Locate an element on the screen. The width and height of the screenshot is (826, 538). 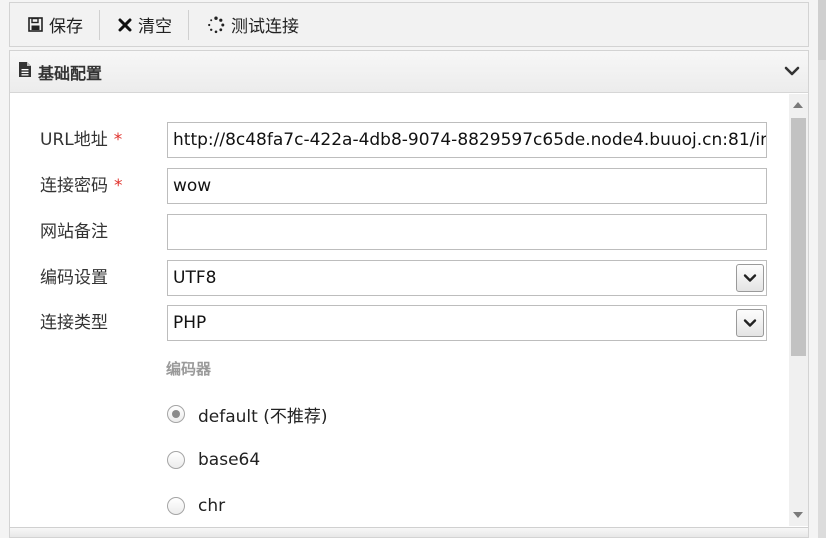
radio-selected-dot is located at coordinates (176, 414).